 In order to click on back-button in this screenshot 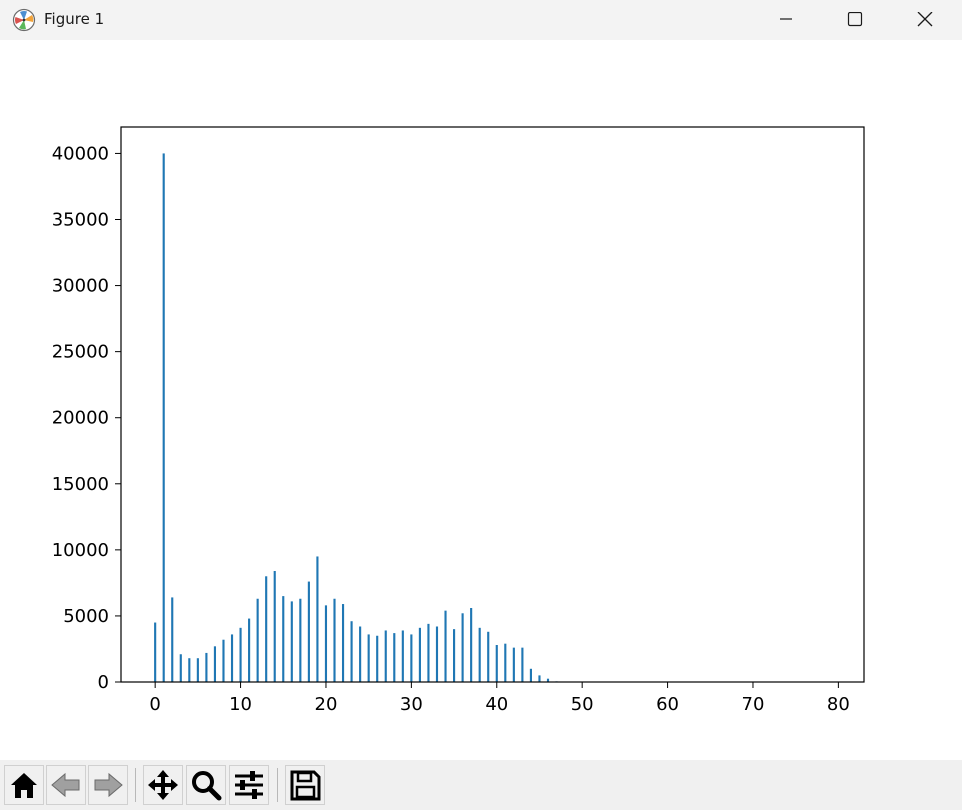, I will do `click(66, 785)`.